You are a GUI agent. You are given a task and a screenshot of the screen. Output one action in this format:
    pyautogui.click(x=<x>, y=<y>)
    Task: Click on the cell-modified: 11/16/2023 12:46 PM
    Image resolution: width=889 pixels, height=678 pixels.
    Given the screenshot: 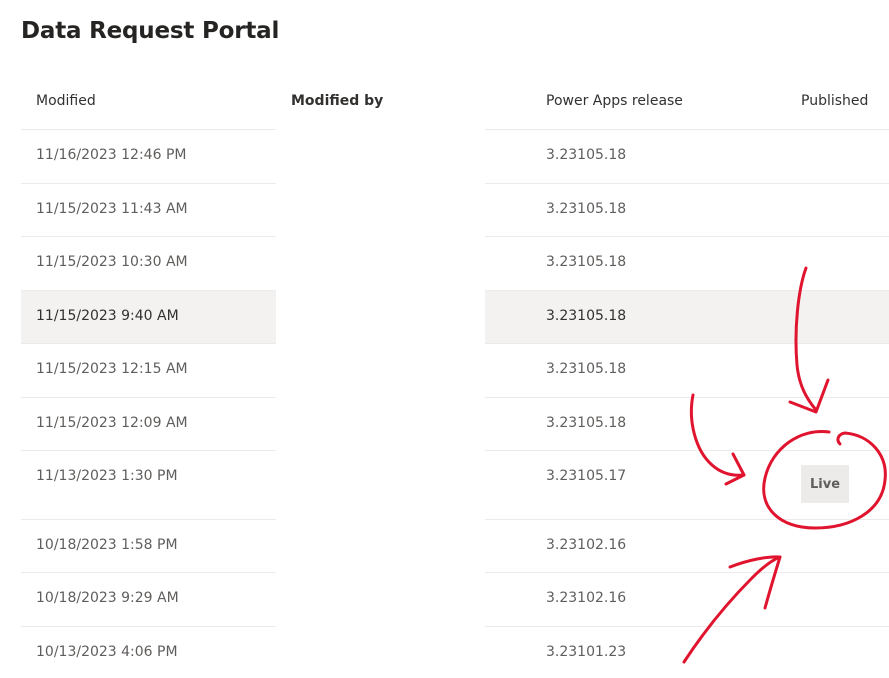 What is the action you would take?
    pyautogui.click(x=111, y=155)
    